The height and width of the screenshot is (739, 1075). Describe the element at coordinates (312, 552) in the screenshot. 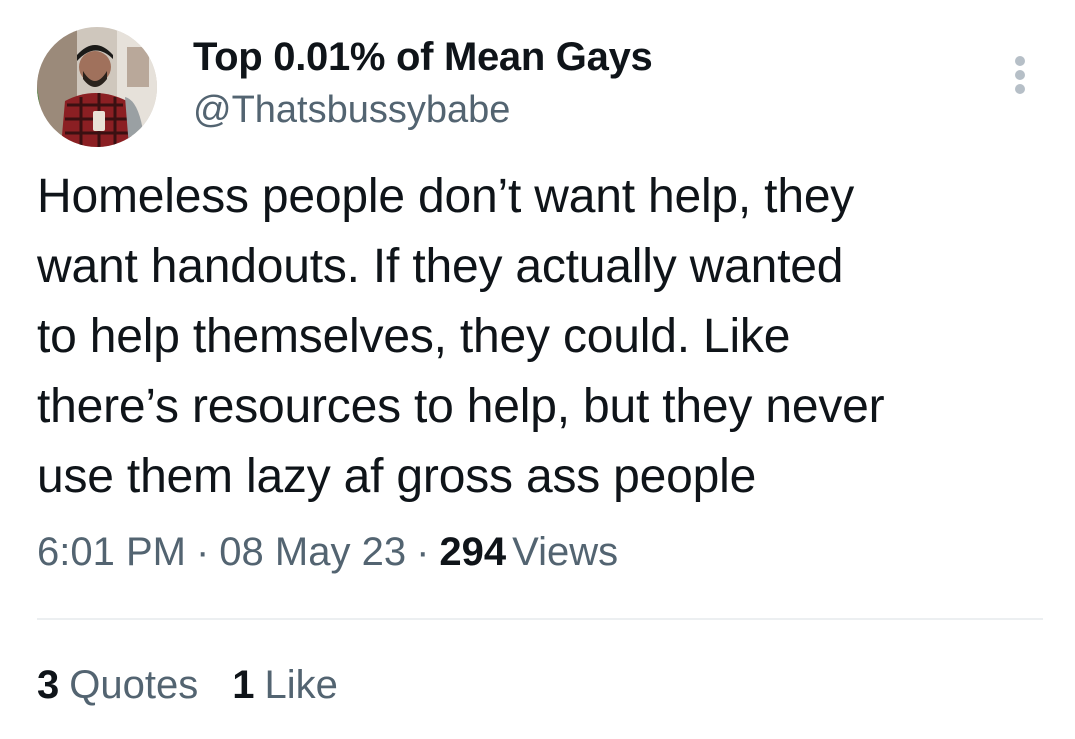

I see `tweet-date: 08 May 23` at that location.